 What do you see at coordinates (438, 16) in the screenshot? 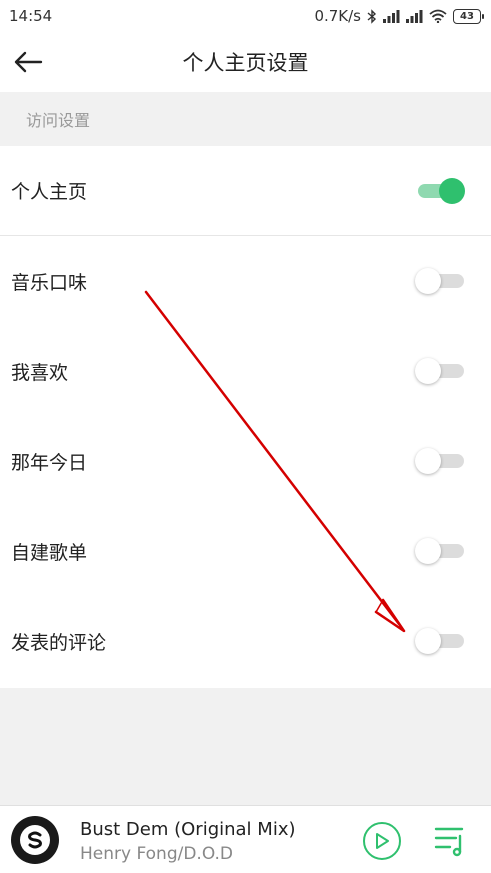
I see `wifi-icon` at bounding box center [438, 16].